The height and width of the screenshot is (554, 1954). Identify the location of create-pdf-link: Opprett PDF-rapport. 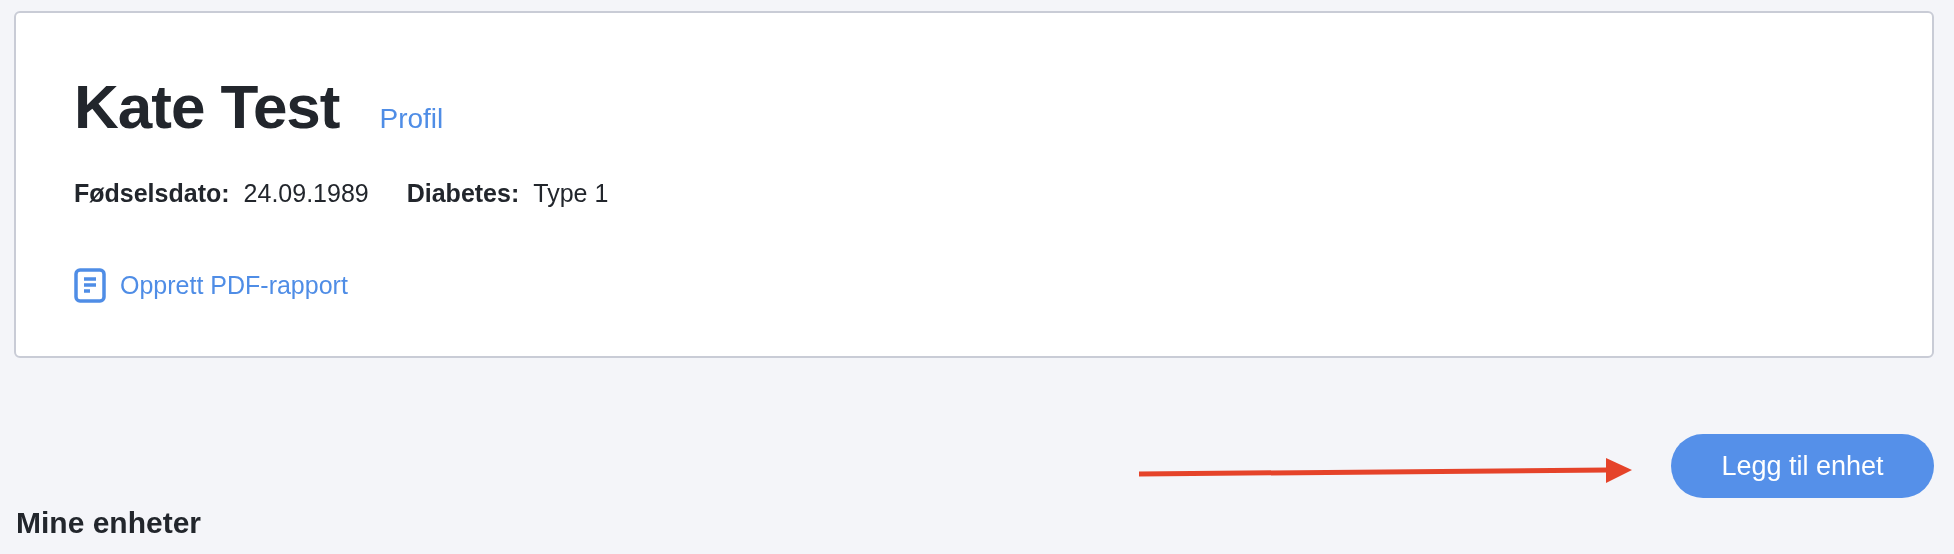
(211, 286).